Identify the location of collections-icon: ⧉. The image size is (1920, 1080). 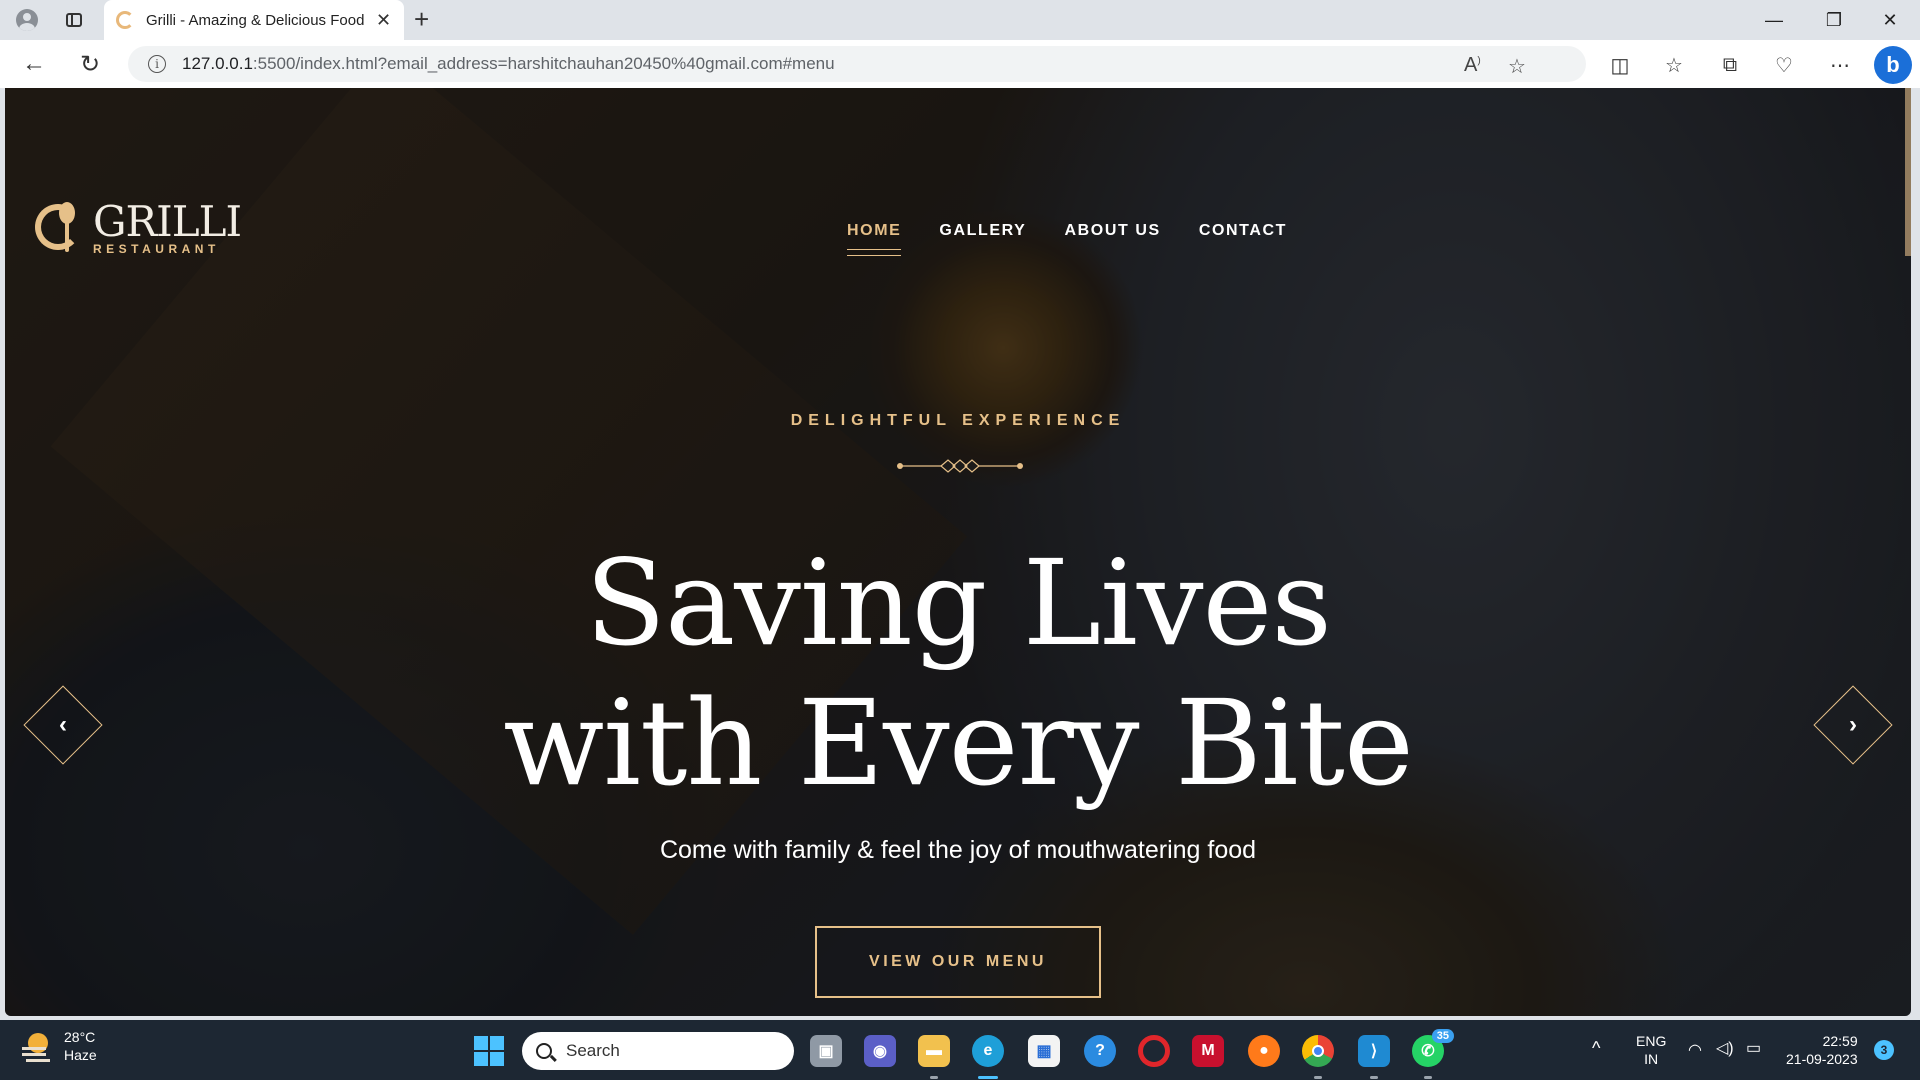
(1730, 65).